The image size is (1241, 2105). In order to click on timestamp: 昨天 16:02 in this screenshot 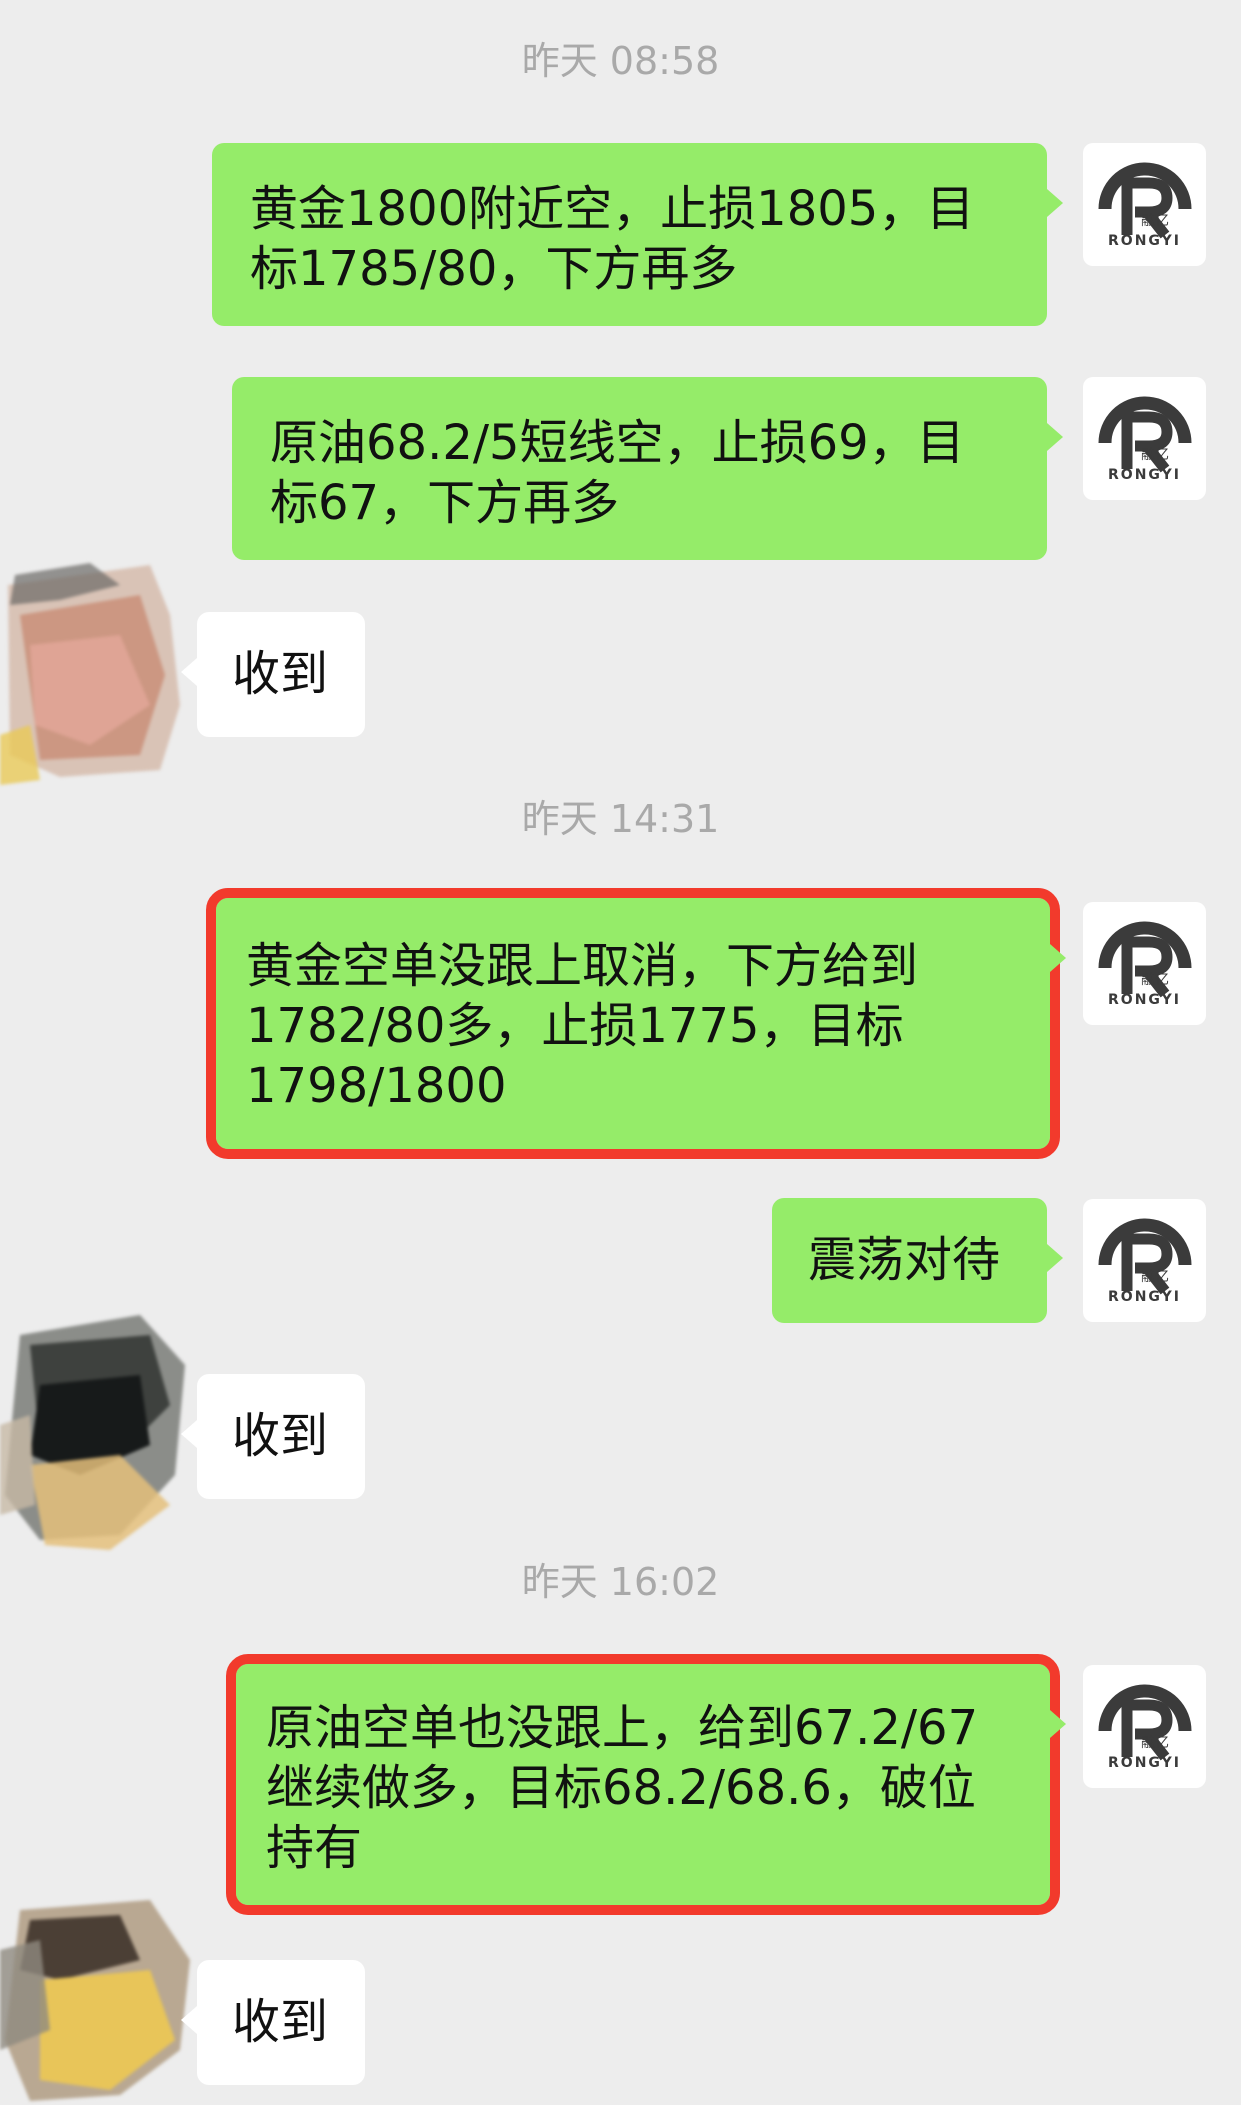, I will do `click(620, 1582)`.